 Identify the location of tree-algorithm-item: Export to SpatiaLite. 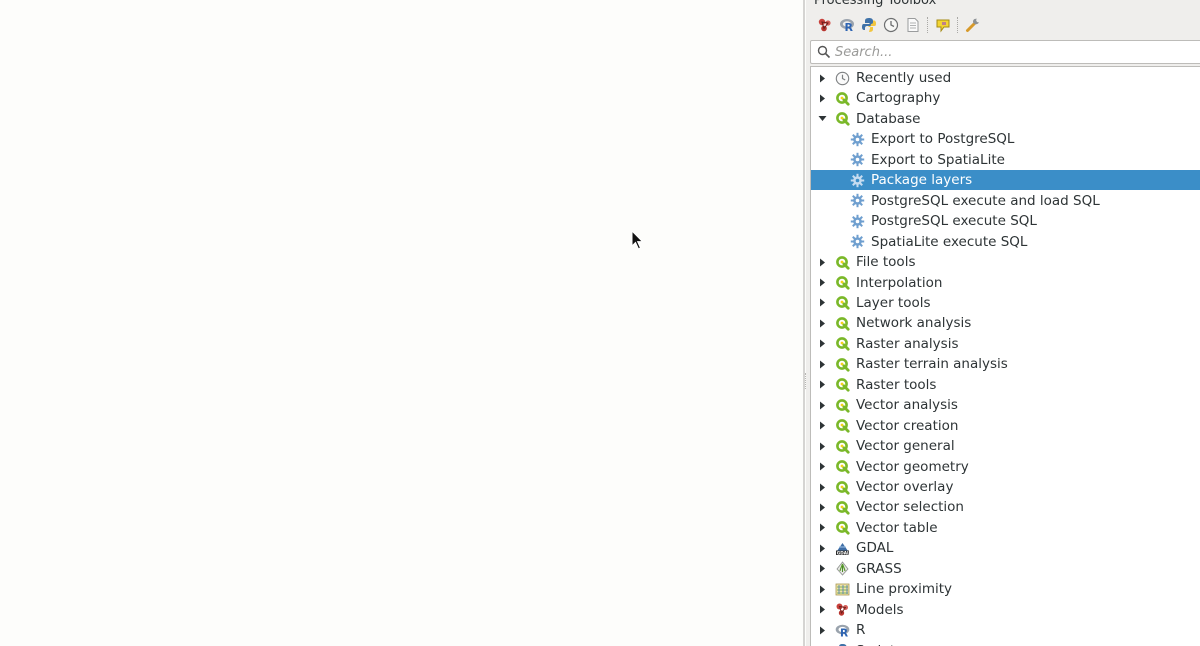
(1005, 160).